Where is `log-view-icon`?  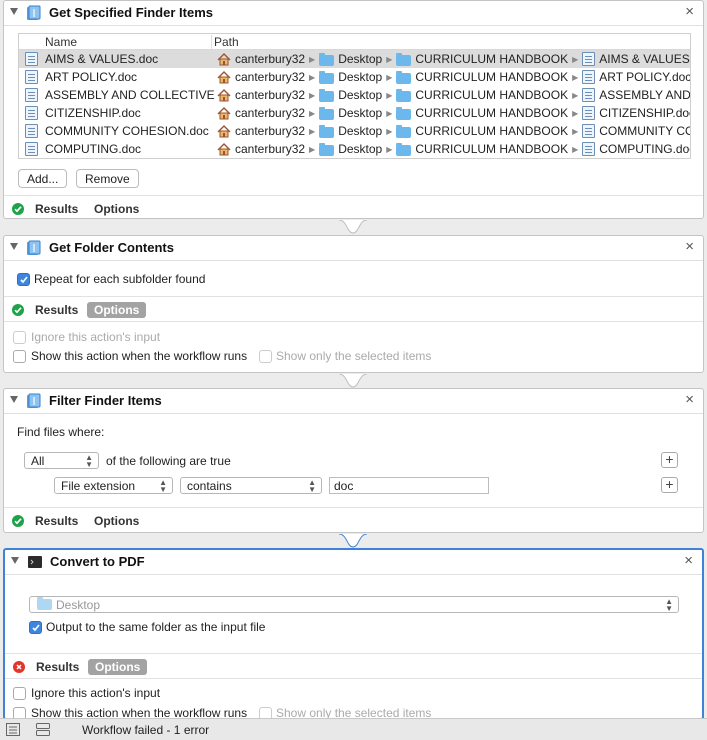 log-view-icon is located at coordinates (43, 729).